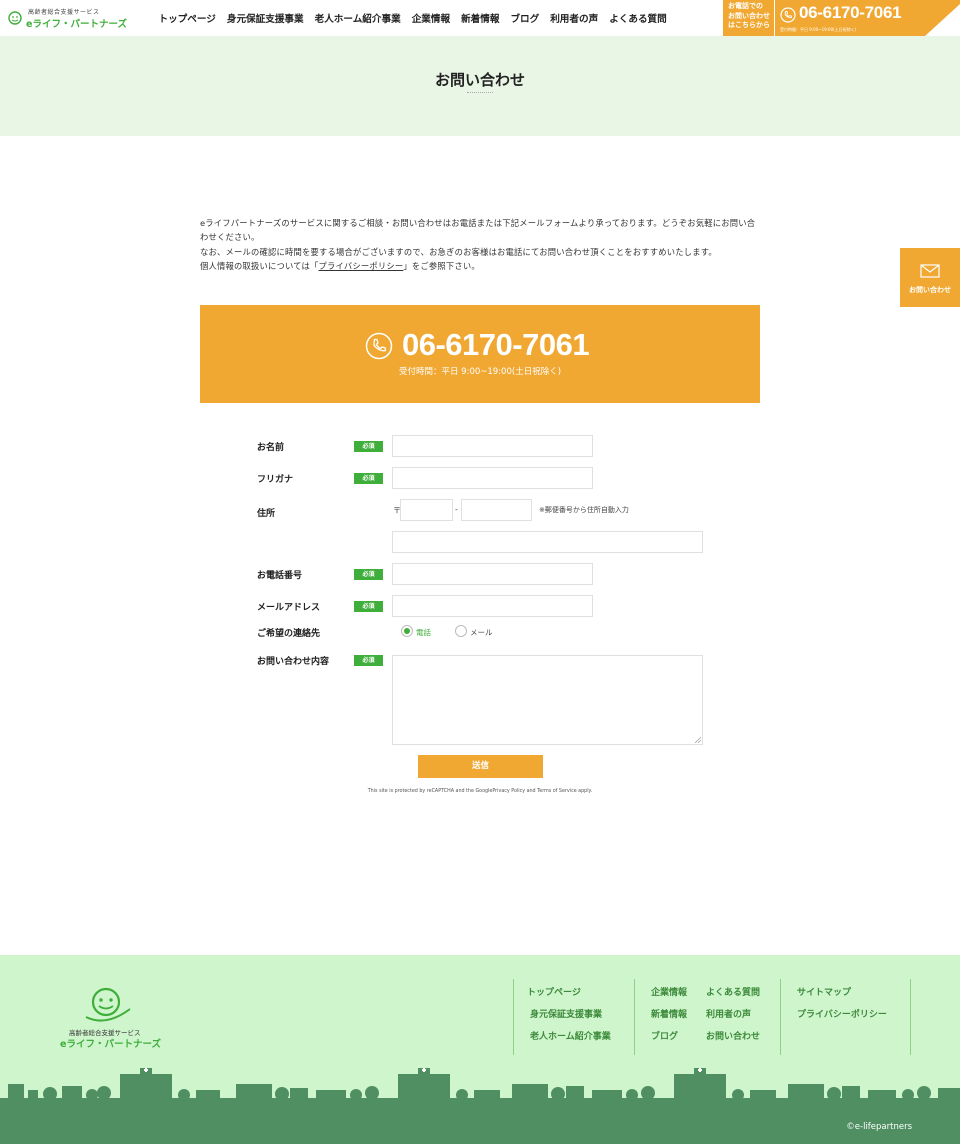  Describe the element at coordinates (669, 1013) in the screenshot. I see `footer-link-news: 新着情報` at that location.